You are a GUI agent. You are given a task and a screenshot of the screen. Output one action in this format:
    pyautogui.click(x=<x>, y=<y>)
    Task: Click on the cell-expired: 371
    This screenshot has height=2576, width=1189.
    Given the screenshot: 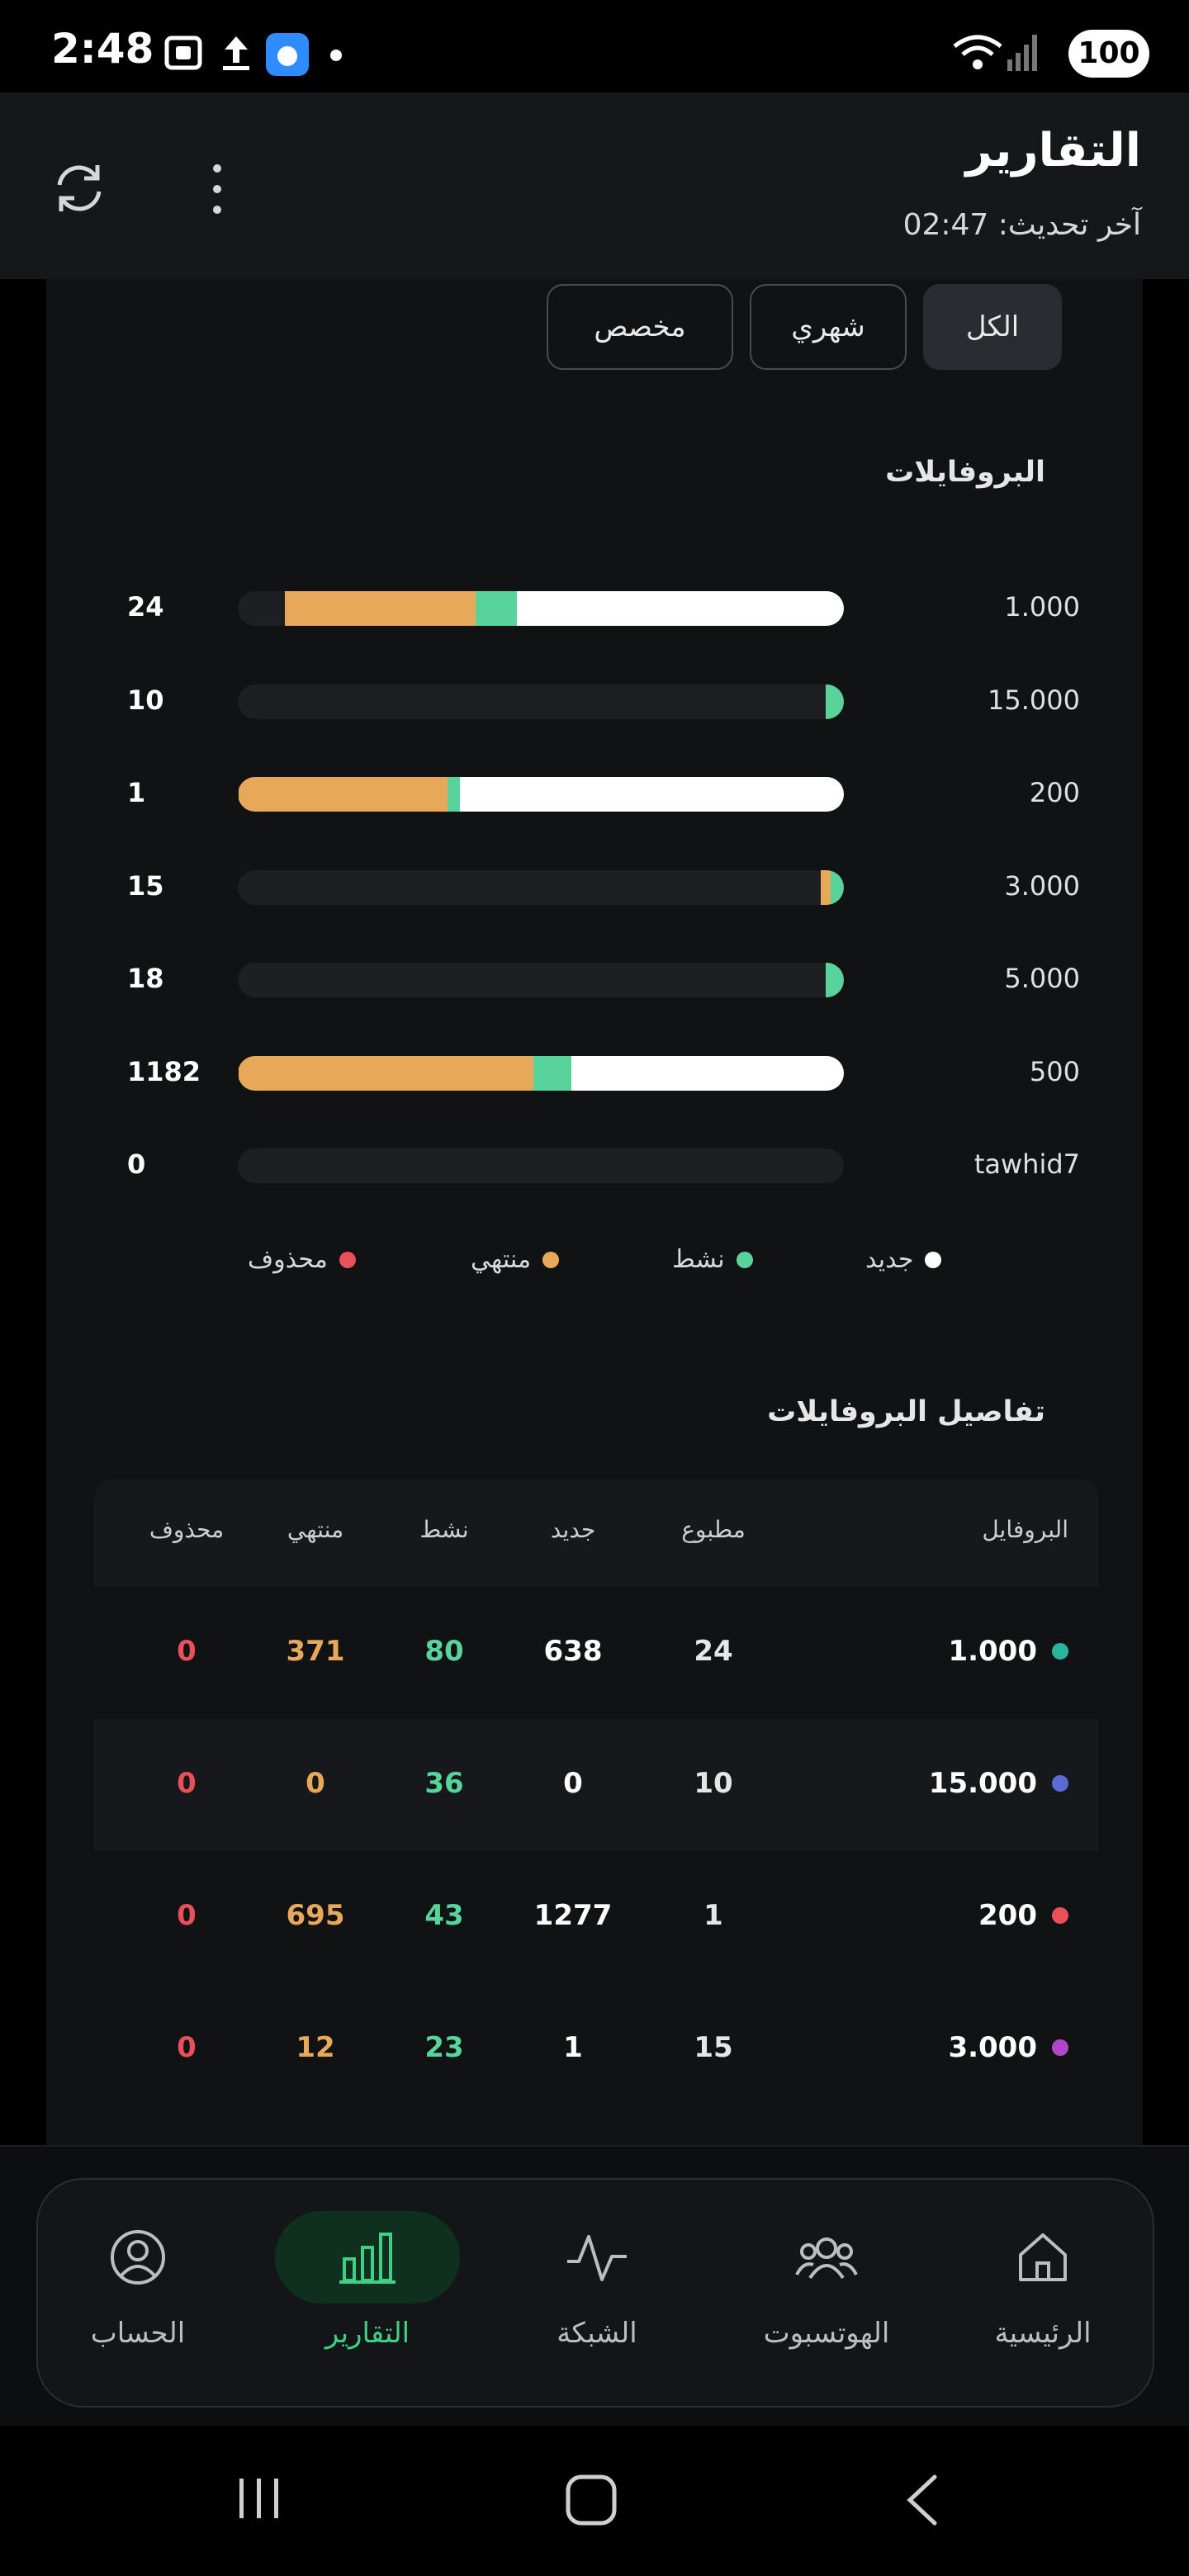 What is the action you would take?
    pyautogui.click(x=315, y=1651)
    